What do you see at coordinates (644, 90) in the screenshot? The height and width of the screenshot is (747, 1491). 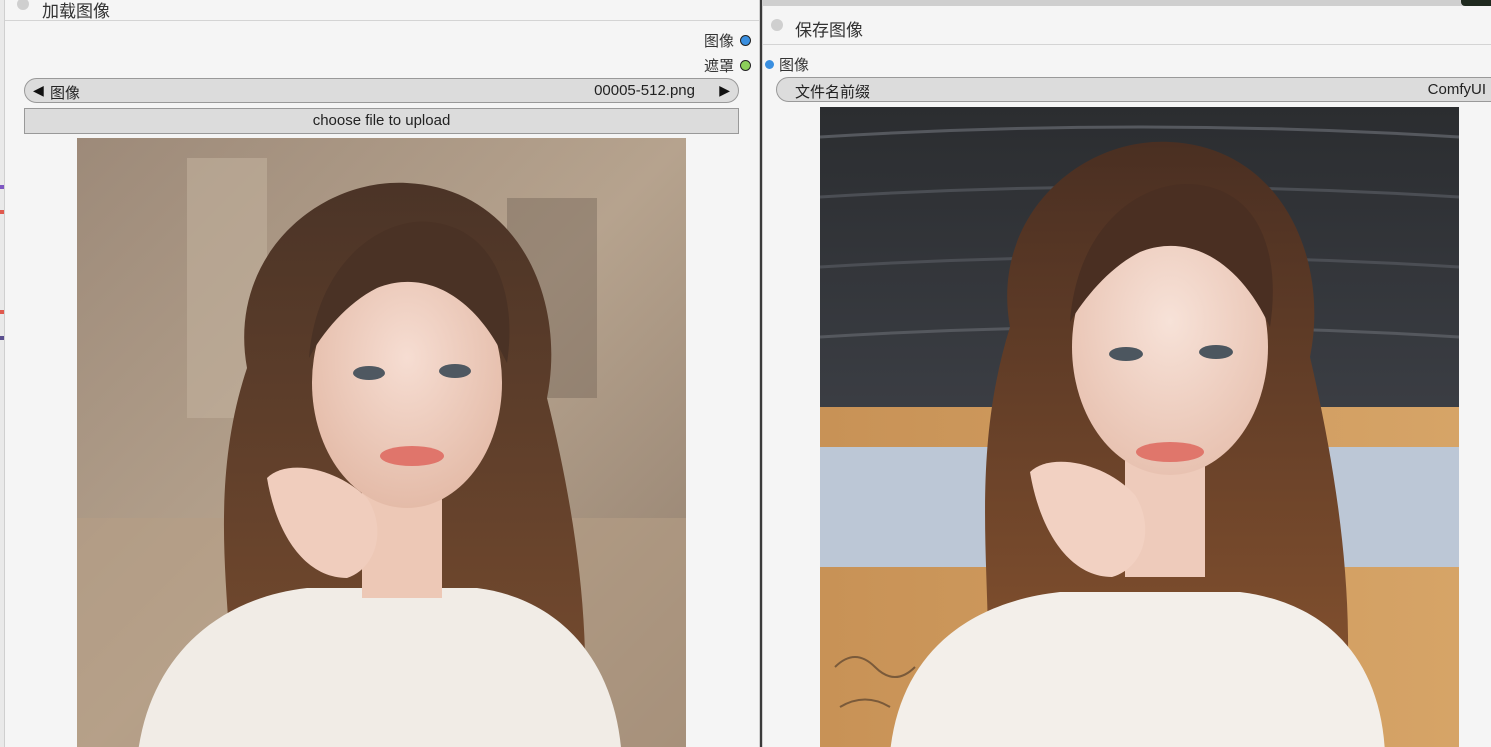 I see `combo-value: 00005-512.png` at bounding box center [644, 90].